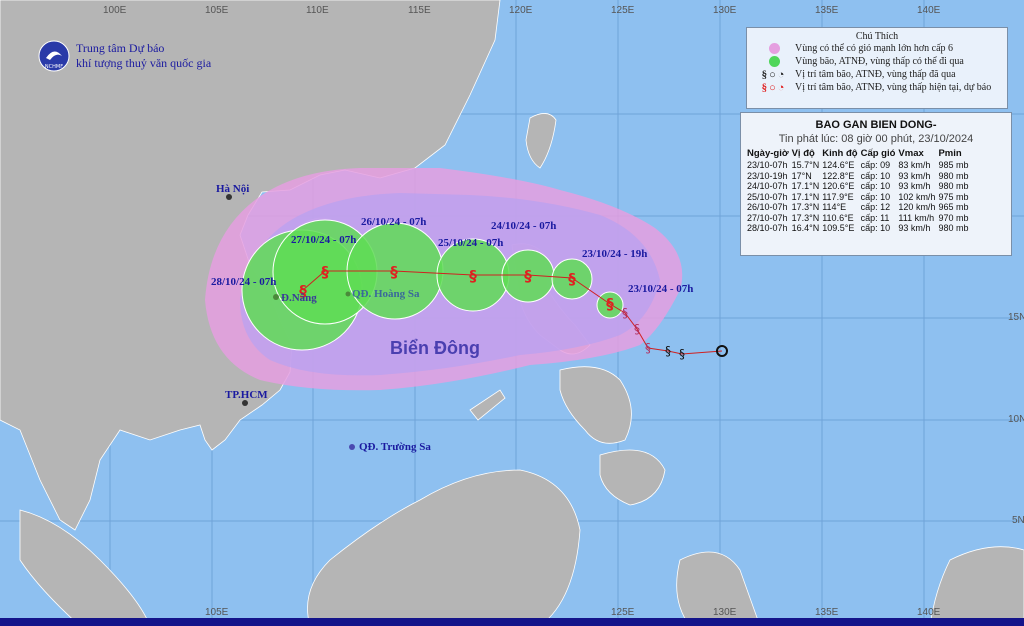  I want to click on svg-text: NCHMF, so click(54, 67).